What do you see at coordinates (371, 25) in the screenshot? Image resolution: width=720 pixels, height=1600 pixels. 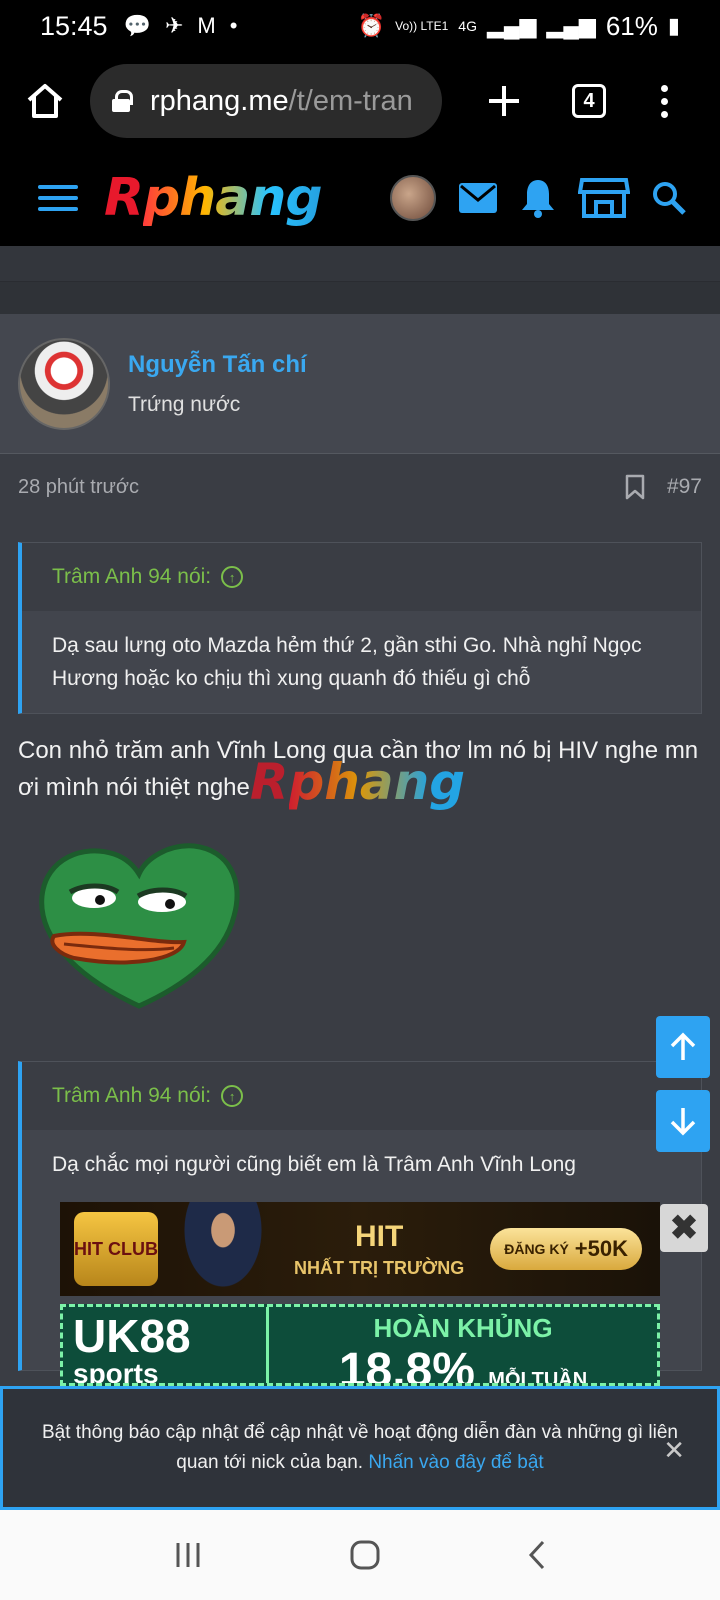 I see `alarm-icon: ⏰` at bounding box center [371, 25].